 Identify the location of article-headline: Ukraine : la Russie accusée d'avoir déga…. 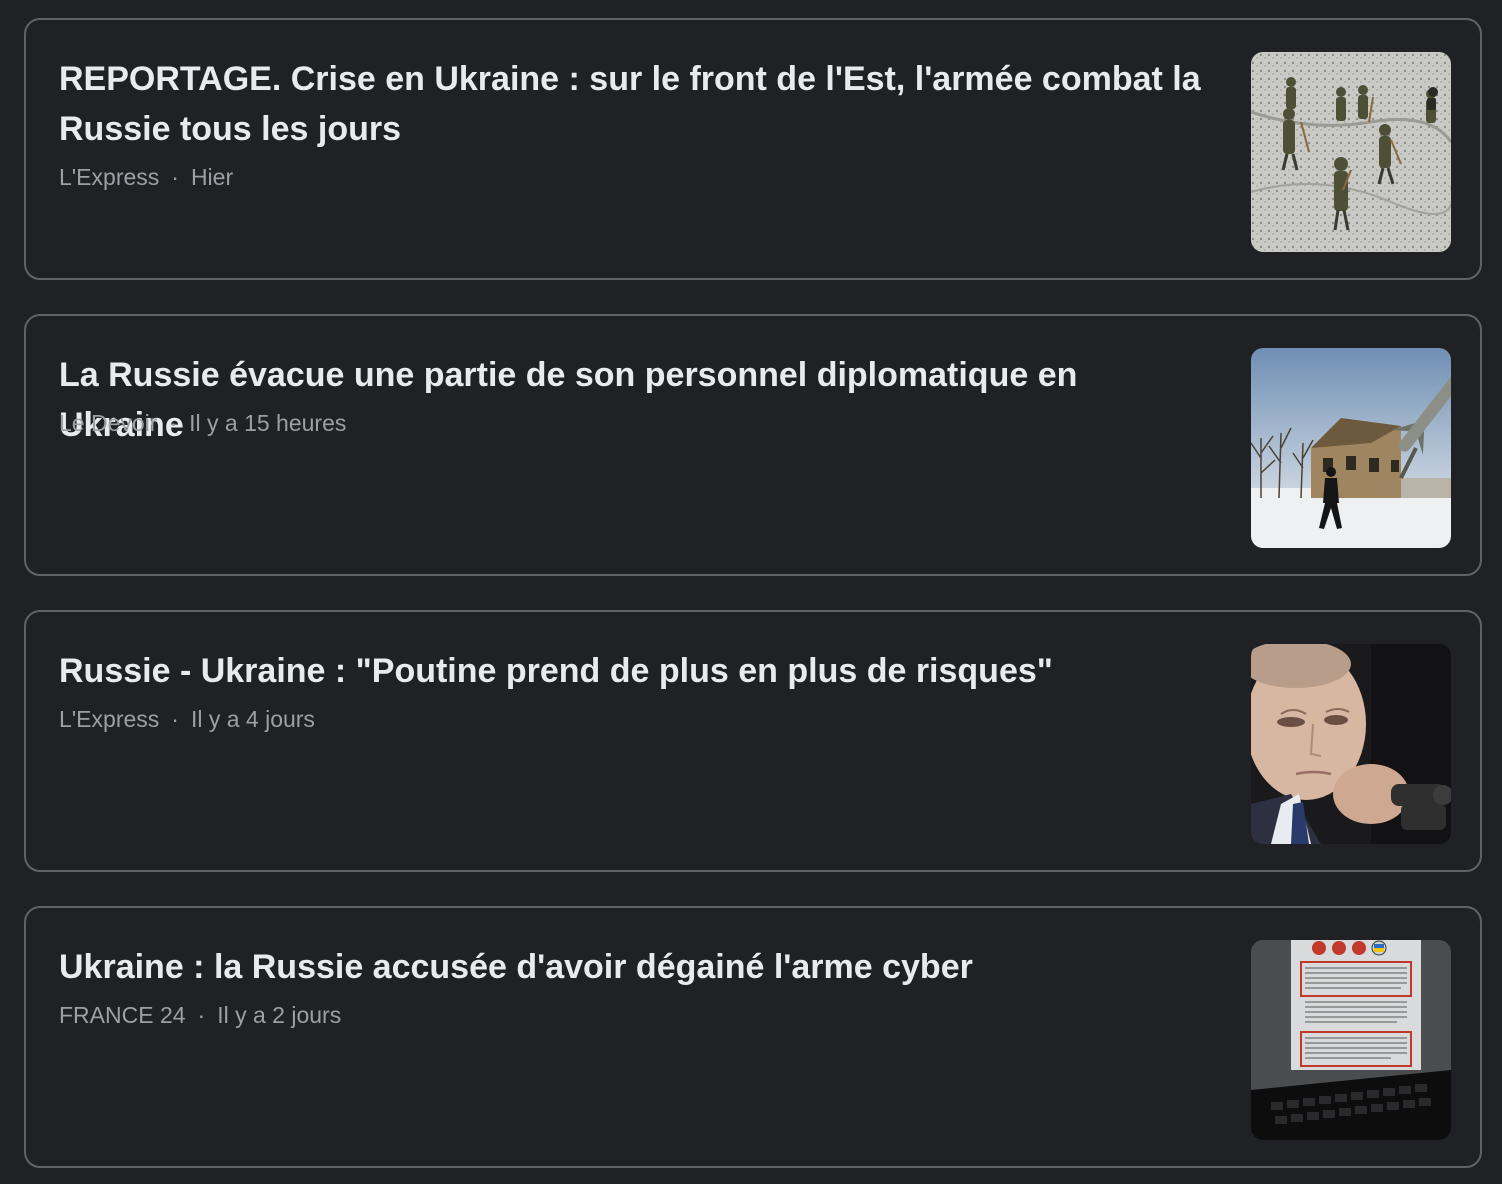
(634, 967).